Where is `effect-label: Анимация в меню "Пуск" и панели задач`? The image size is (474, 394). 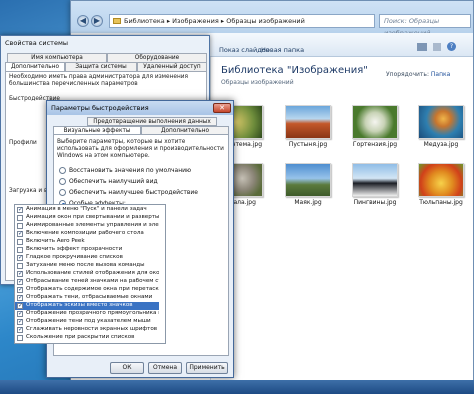 effect-label: Анимация в меню "Пуск" и панели задач is located at coordinates (86, 209).